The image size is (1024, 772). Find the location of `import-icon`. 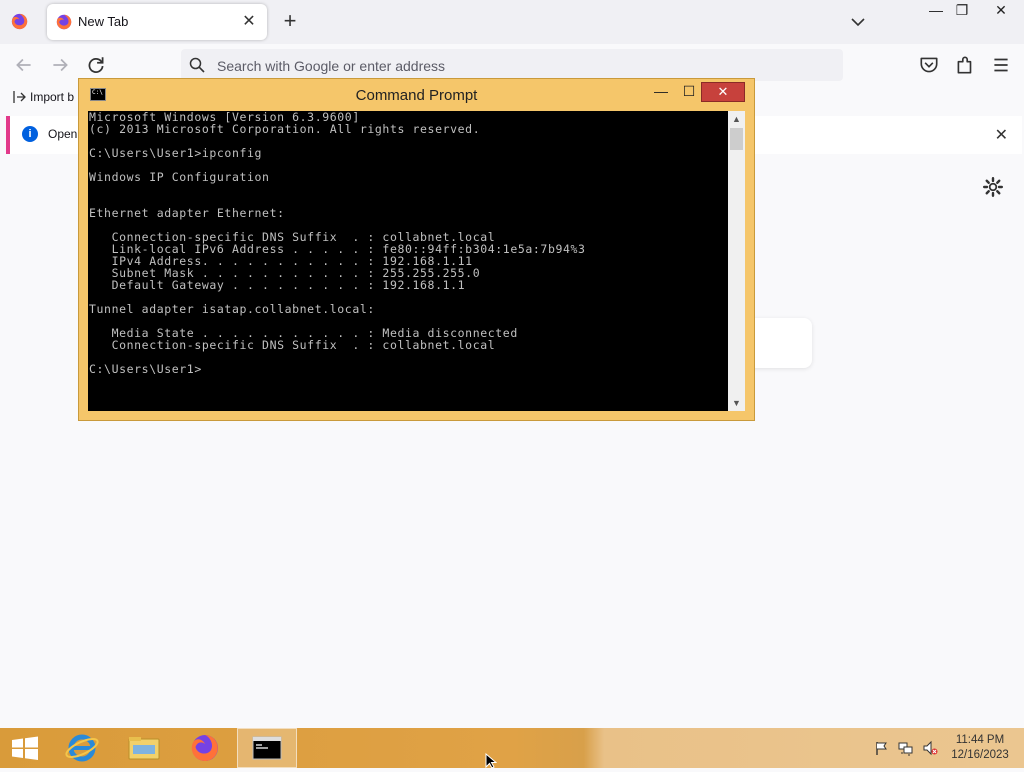

import-icon is located at coordinates (19, 97).